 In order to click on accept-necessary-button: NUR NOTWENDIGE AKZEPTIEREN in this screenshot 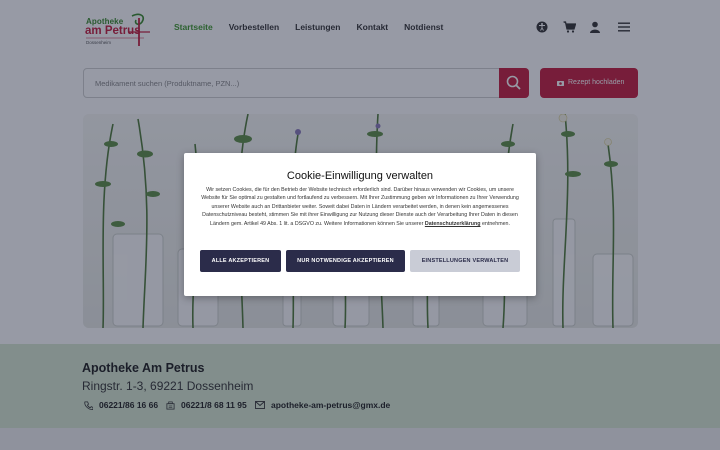, I will do `click(345, 261)`.